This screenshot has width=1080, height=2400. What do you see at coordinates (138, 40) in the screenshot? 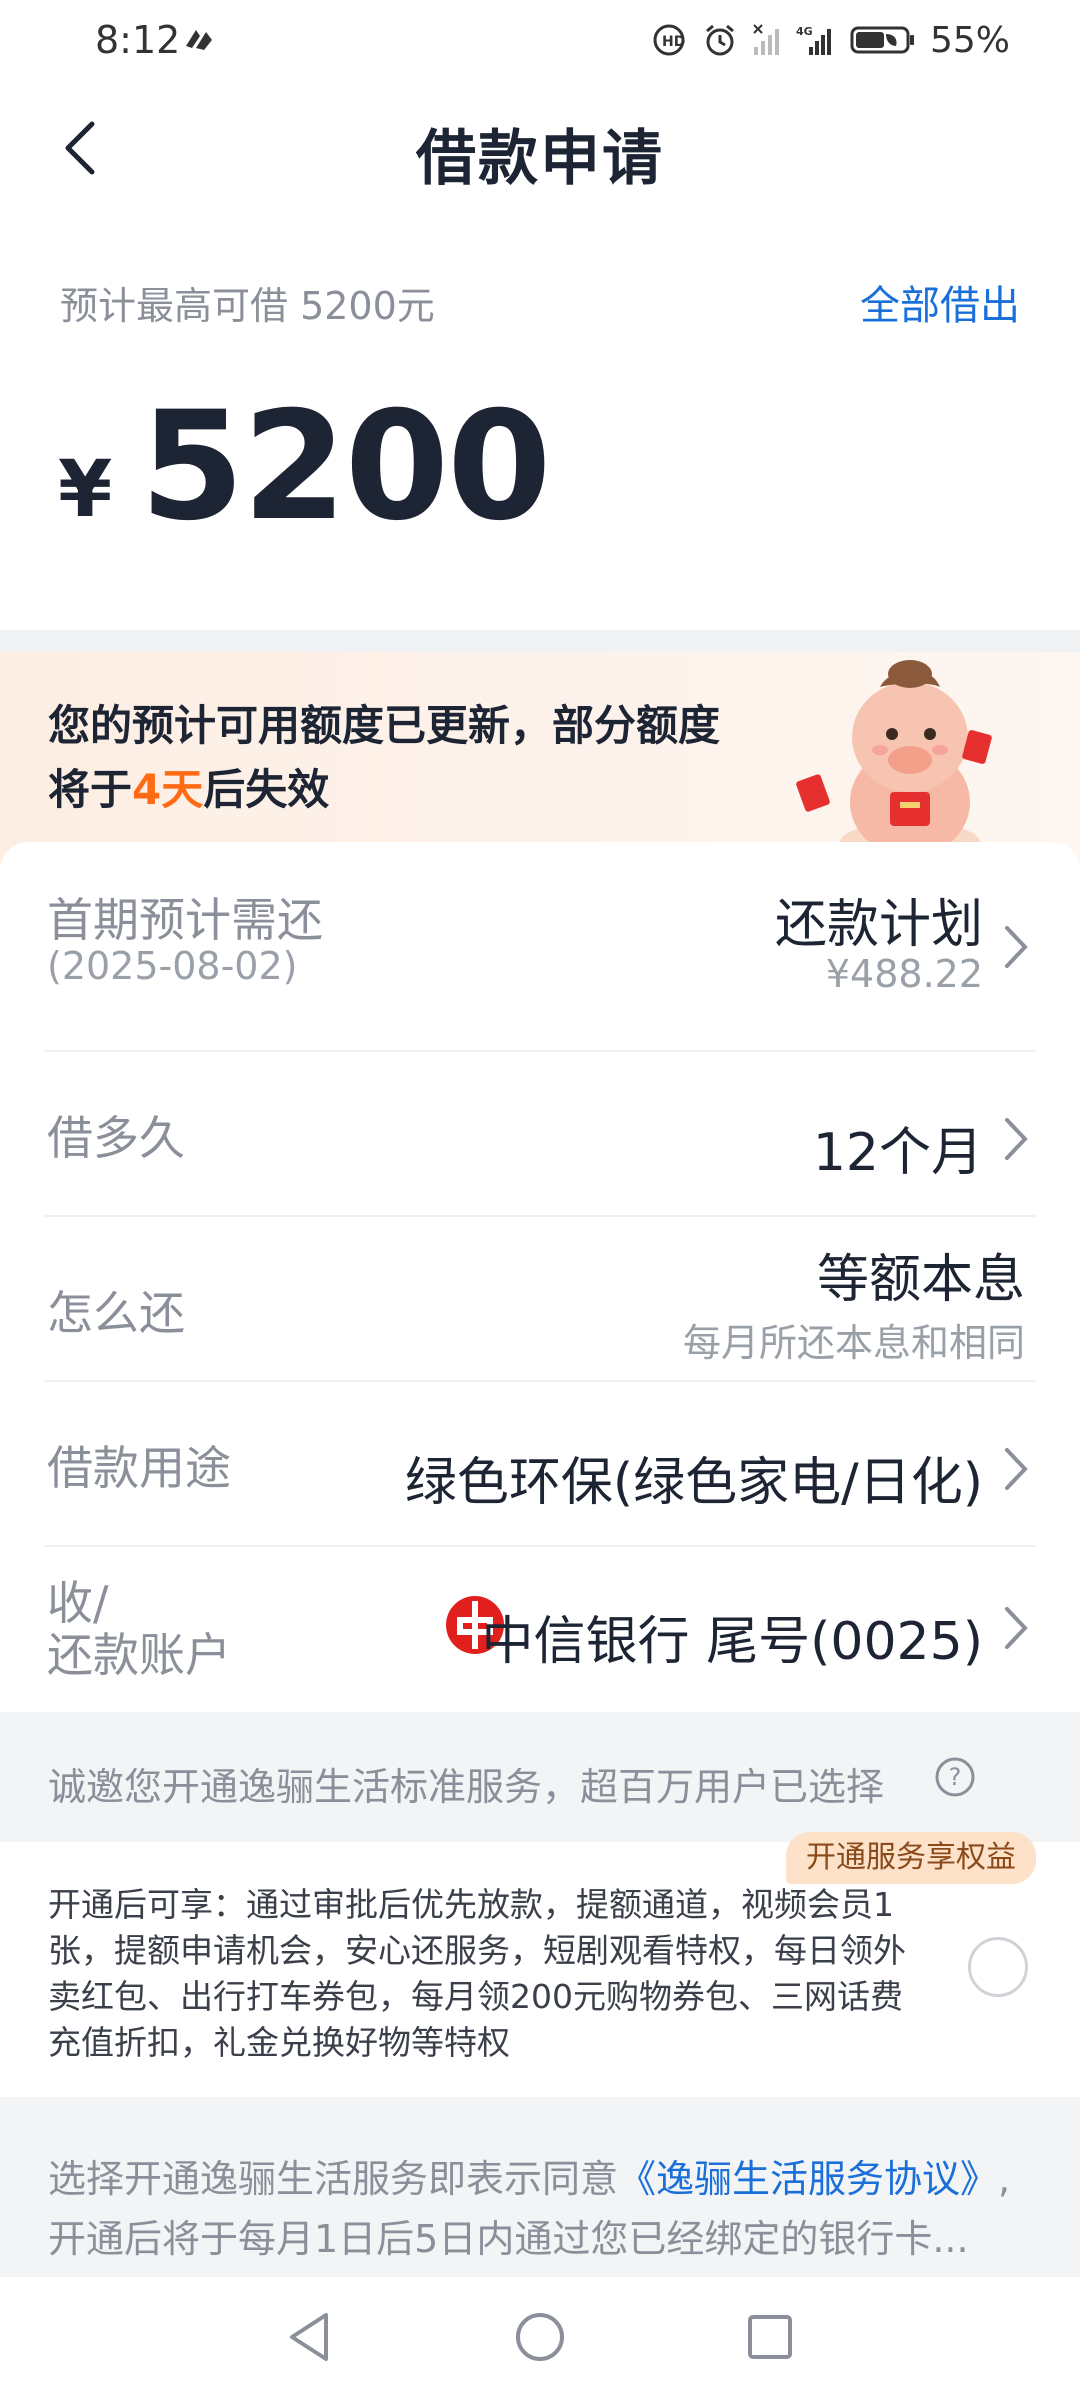
I see `status-time: 8:12` at bounding box center [138, 40].